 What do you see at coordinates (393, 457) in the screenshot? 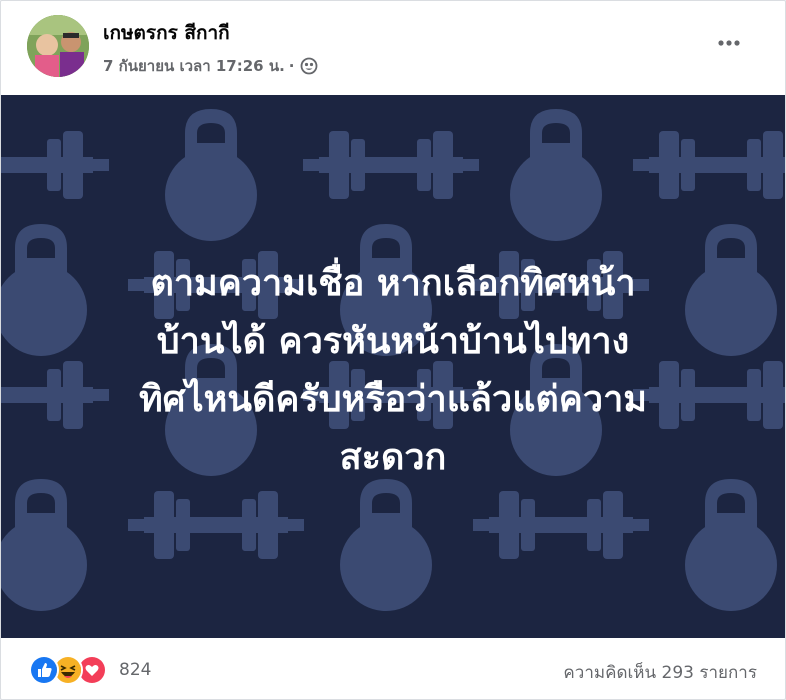
I see `post-message-line: สะดวก` at bounding box center [393, 457].